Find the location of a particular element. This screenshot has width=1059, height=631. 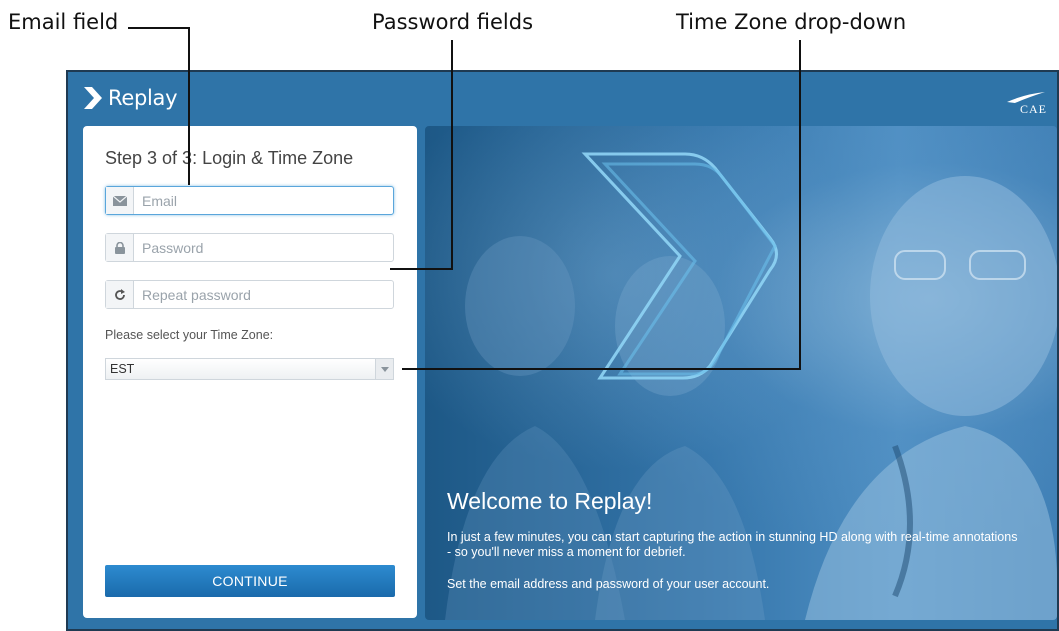

lock-icon is located at coordinates (120, 247).